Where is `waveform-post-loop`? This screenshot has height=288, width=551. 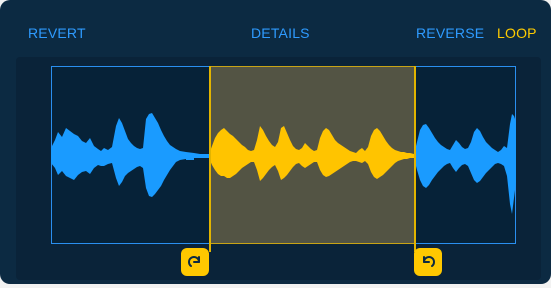 waveform-post-loop is located at coordinates (465, 164).